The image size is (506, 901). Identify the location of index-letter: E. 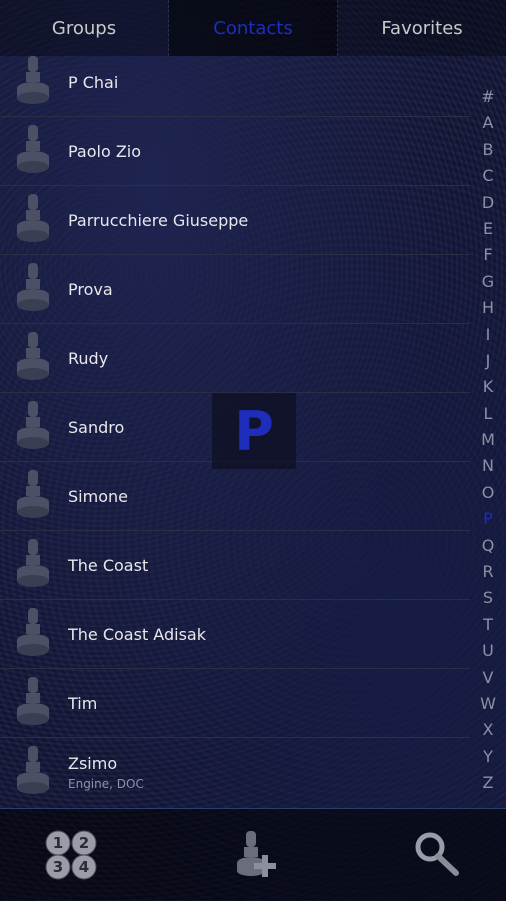
(488, 229).